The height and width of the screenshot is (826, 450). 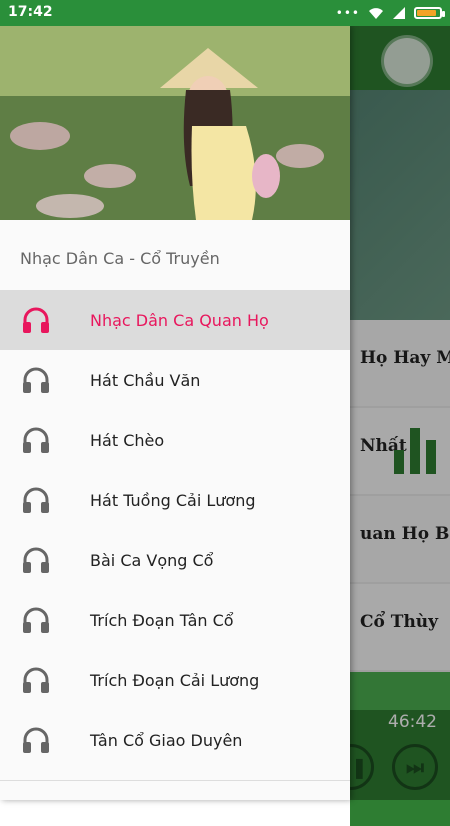 I want to click on drawer-divider, so click(x=175, y=780).